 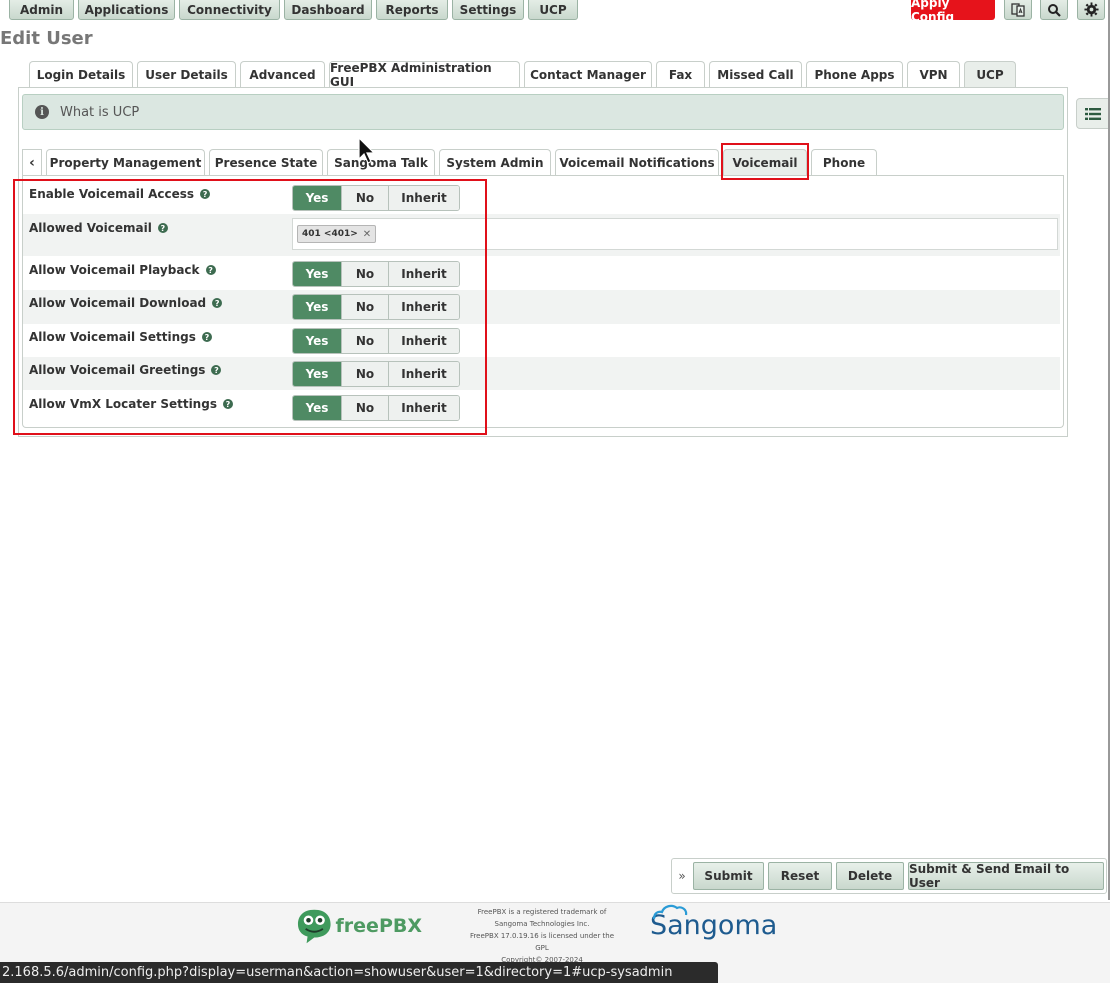 I want to click on nav-ucp: UCP, so click(x=553, y=10).